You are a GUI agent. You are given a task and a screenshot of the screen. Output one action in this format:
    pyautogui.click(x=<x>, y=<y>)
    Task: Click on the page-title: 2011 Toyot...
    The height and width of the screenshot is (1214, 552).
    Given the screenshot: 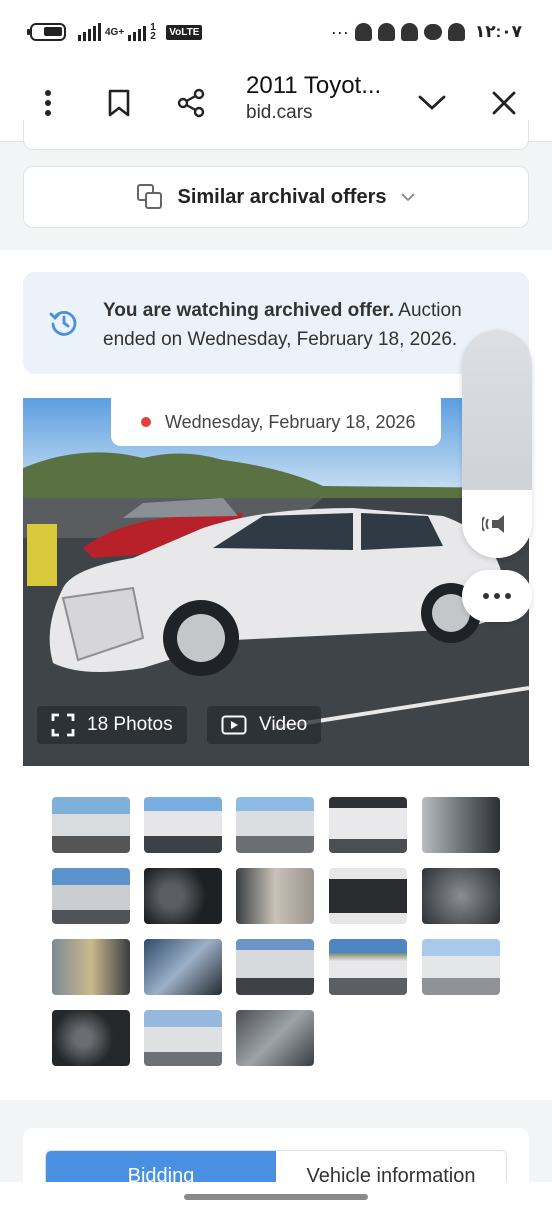 What is the action you would take?
    pyautogui.click(x=314, y=85)
    